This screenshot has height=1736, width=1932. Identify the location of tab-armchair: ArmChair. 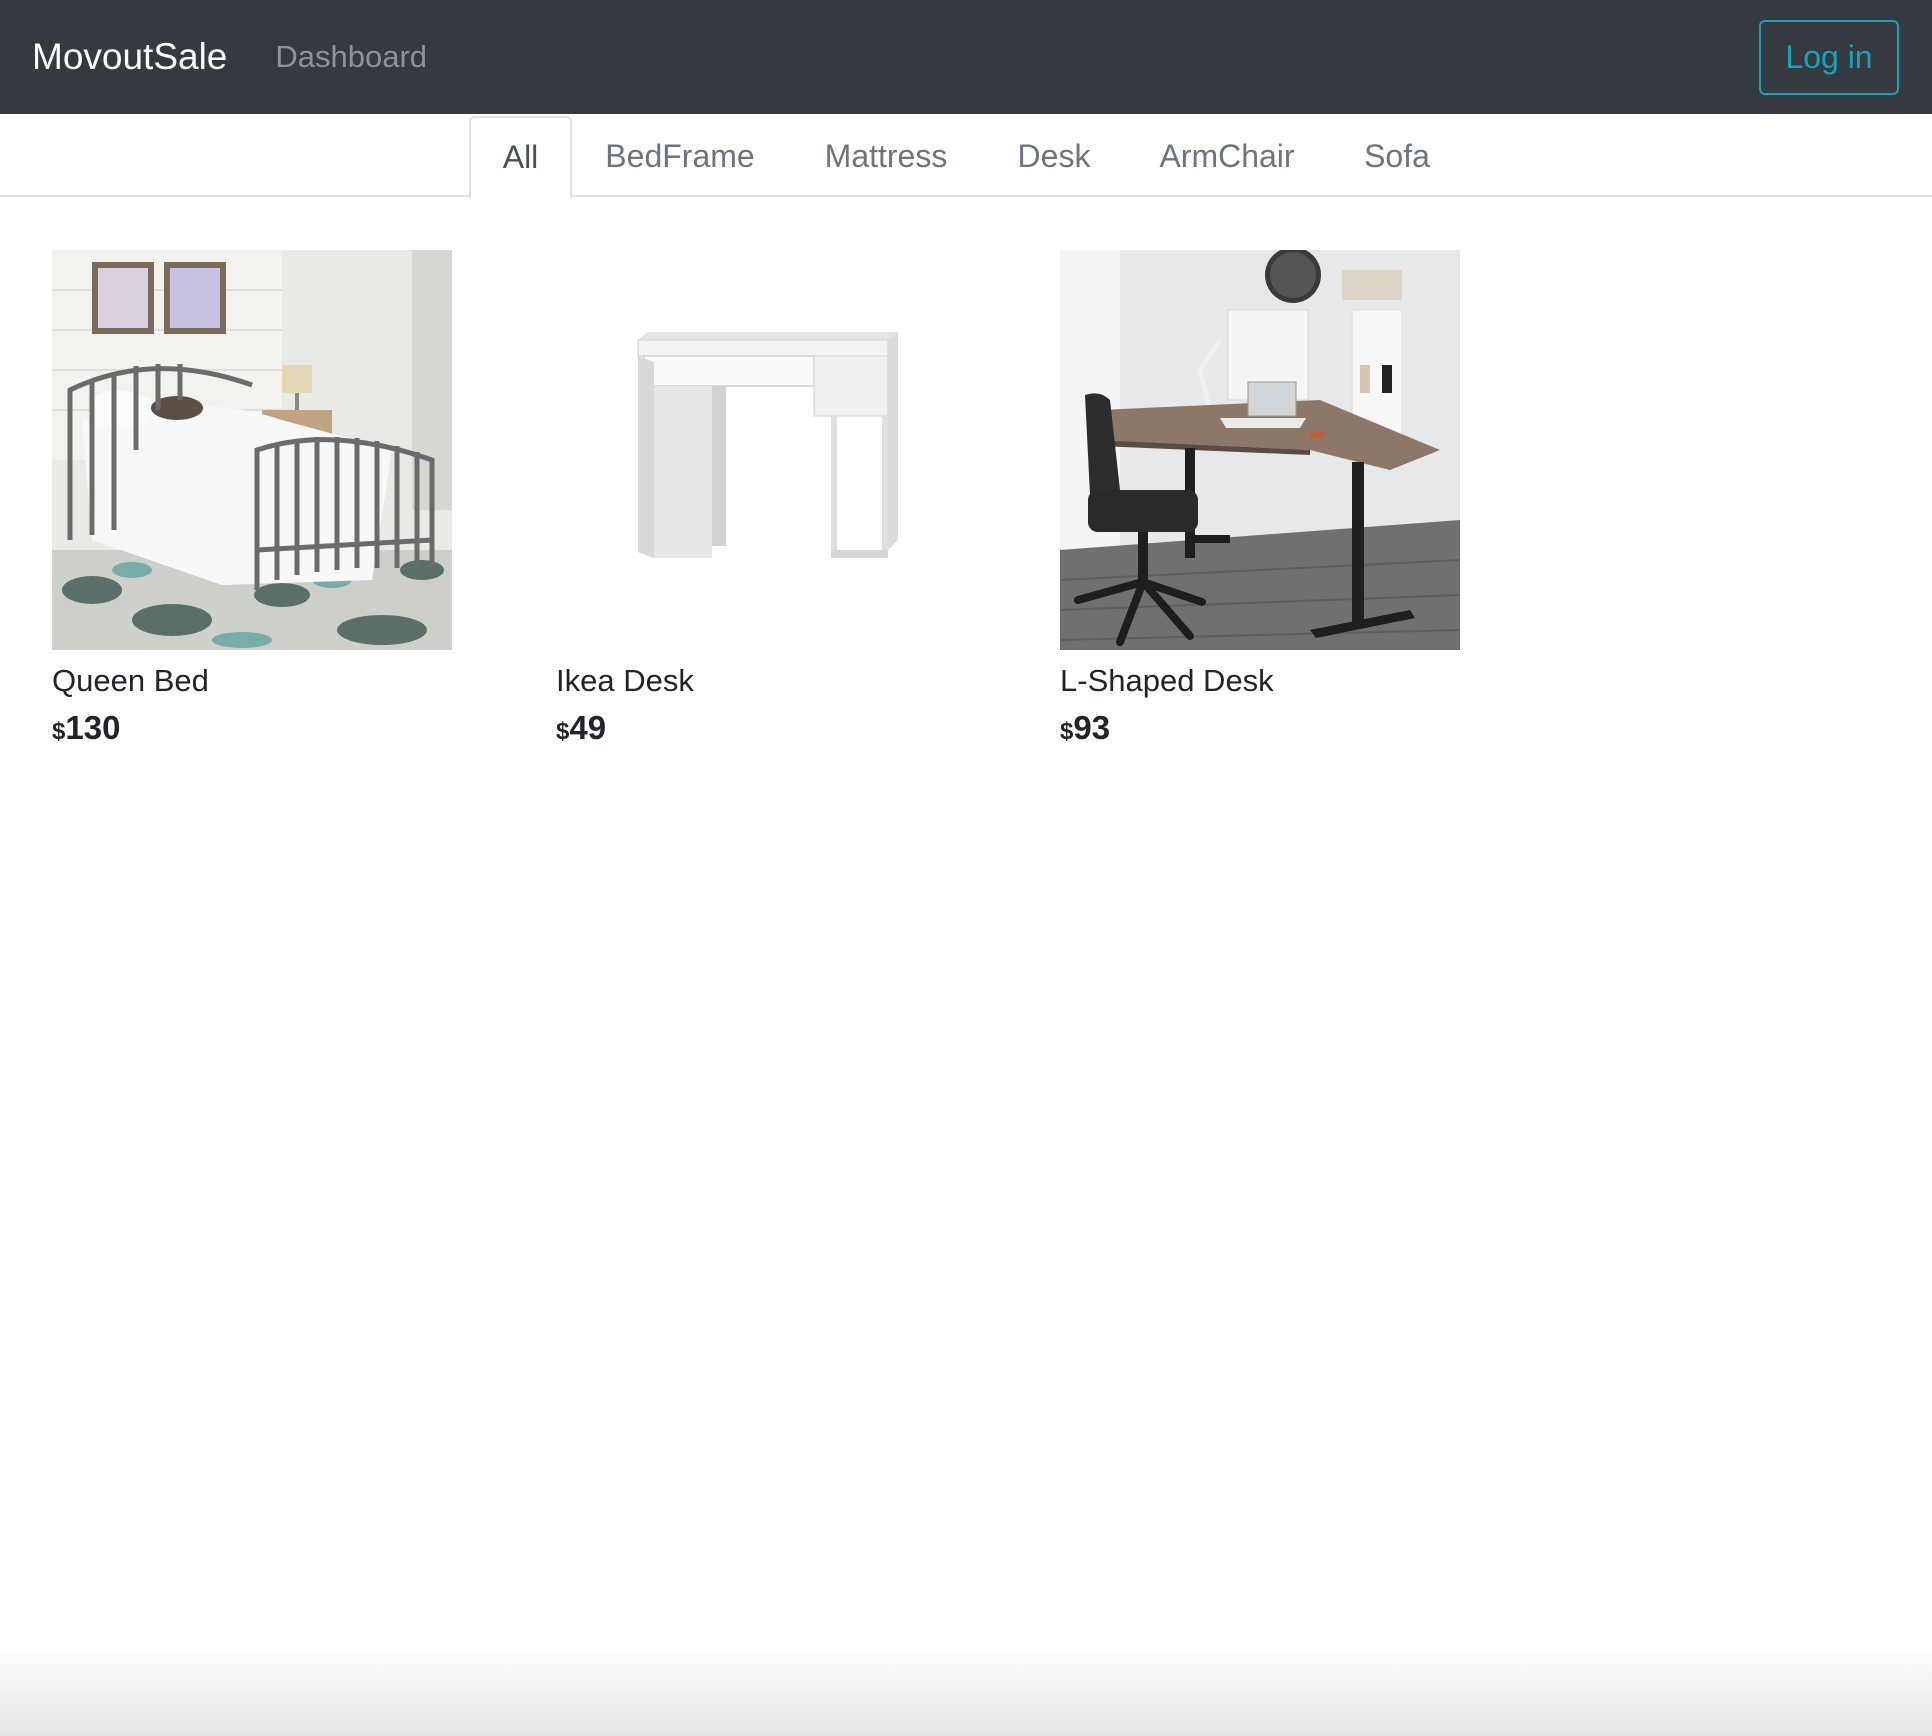
(1227, 156).